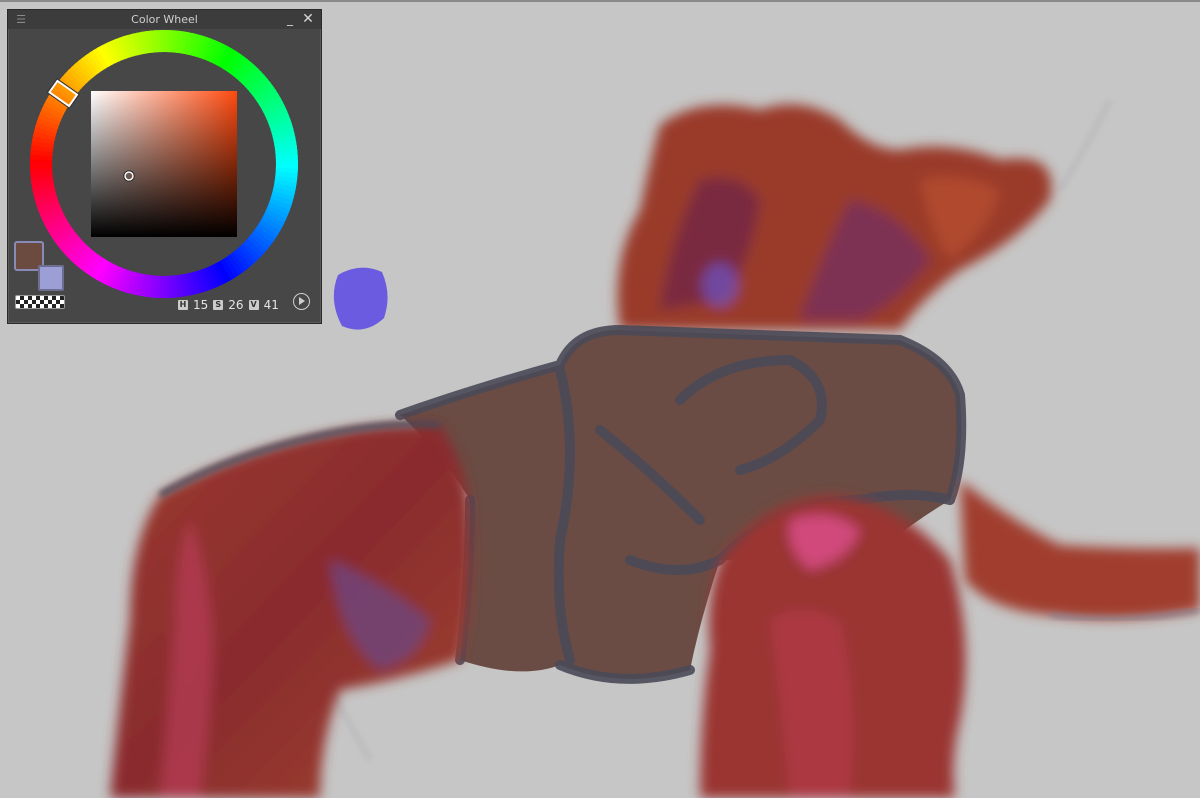  I want to click on right-leg-paint, so click(833, 646).